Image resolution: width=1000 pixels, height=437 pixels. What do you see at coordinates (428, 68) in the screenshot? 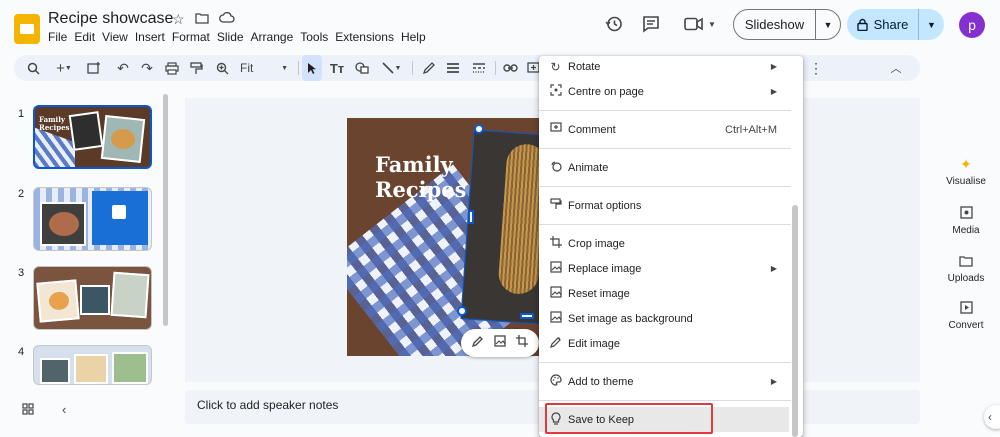
I see `pen-icon` at bounding box center [428, 68].